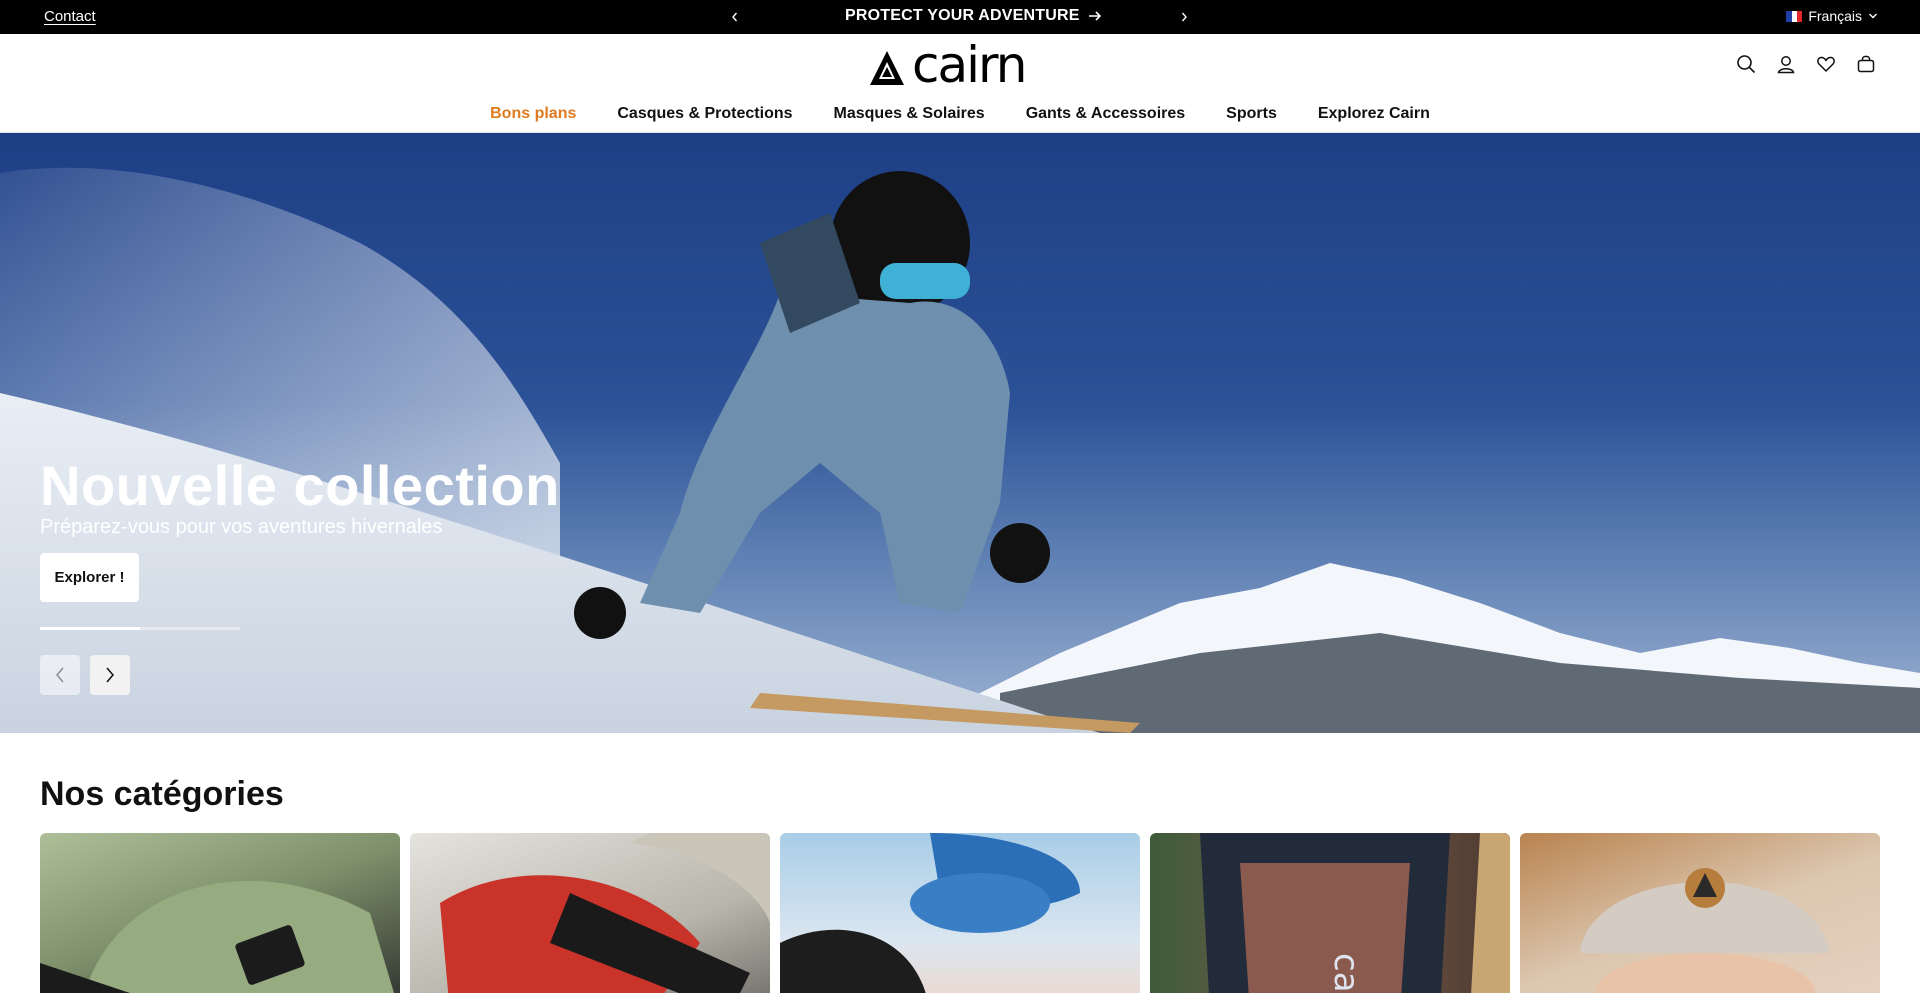 This screenshot has width=1920, height=993. I want to click on cart-button, so click(1866, 64).